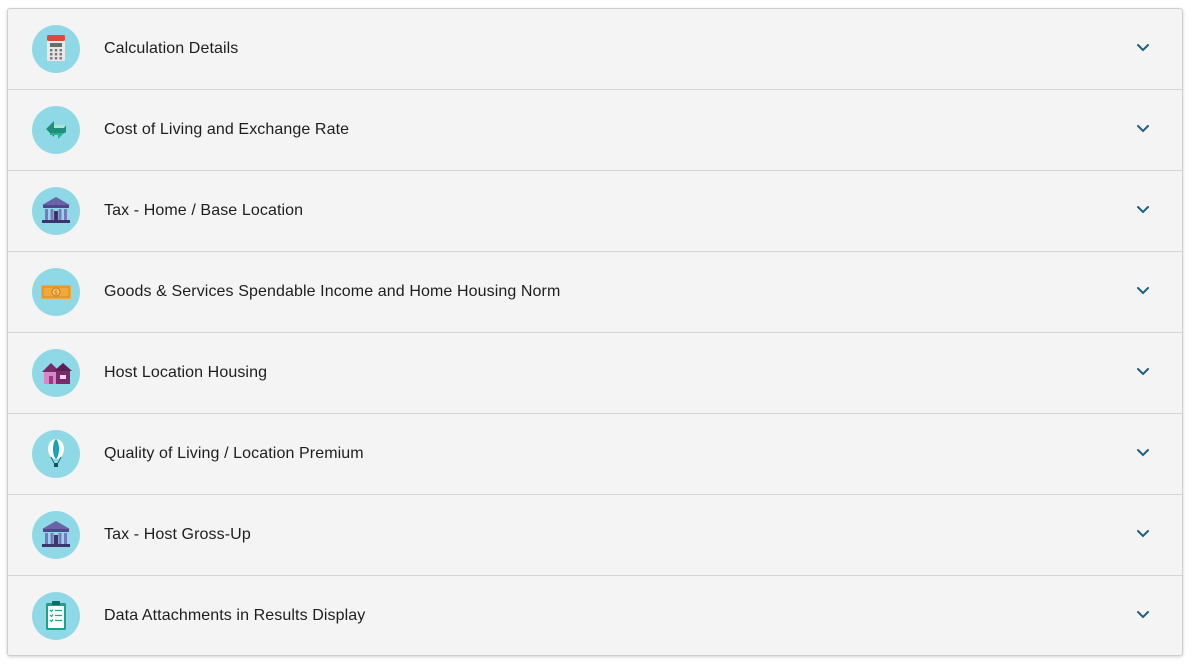 The image size is (1194, 665). What do you see at coordinates (235, 615) in the screenshot?
I see `section-label: Data Attachments in Results Display` at bounding box center [235, 615].